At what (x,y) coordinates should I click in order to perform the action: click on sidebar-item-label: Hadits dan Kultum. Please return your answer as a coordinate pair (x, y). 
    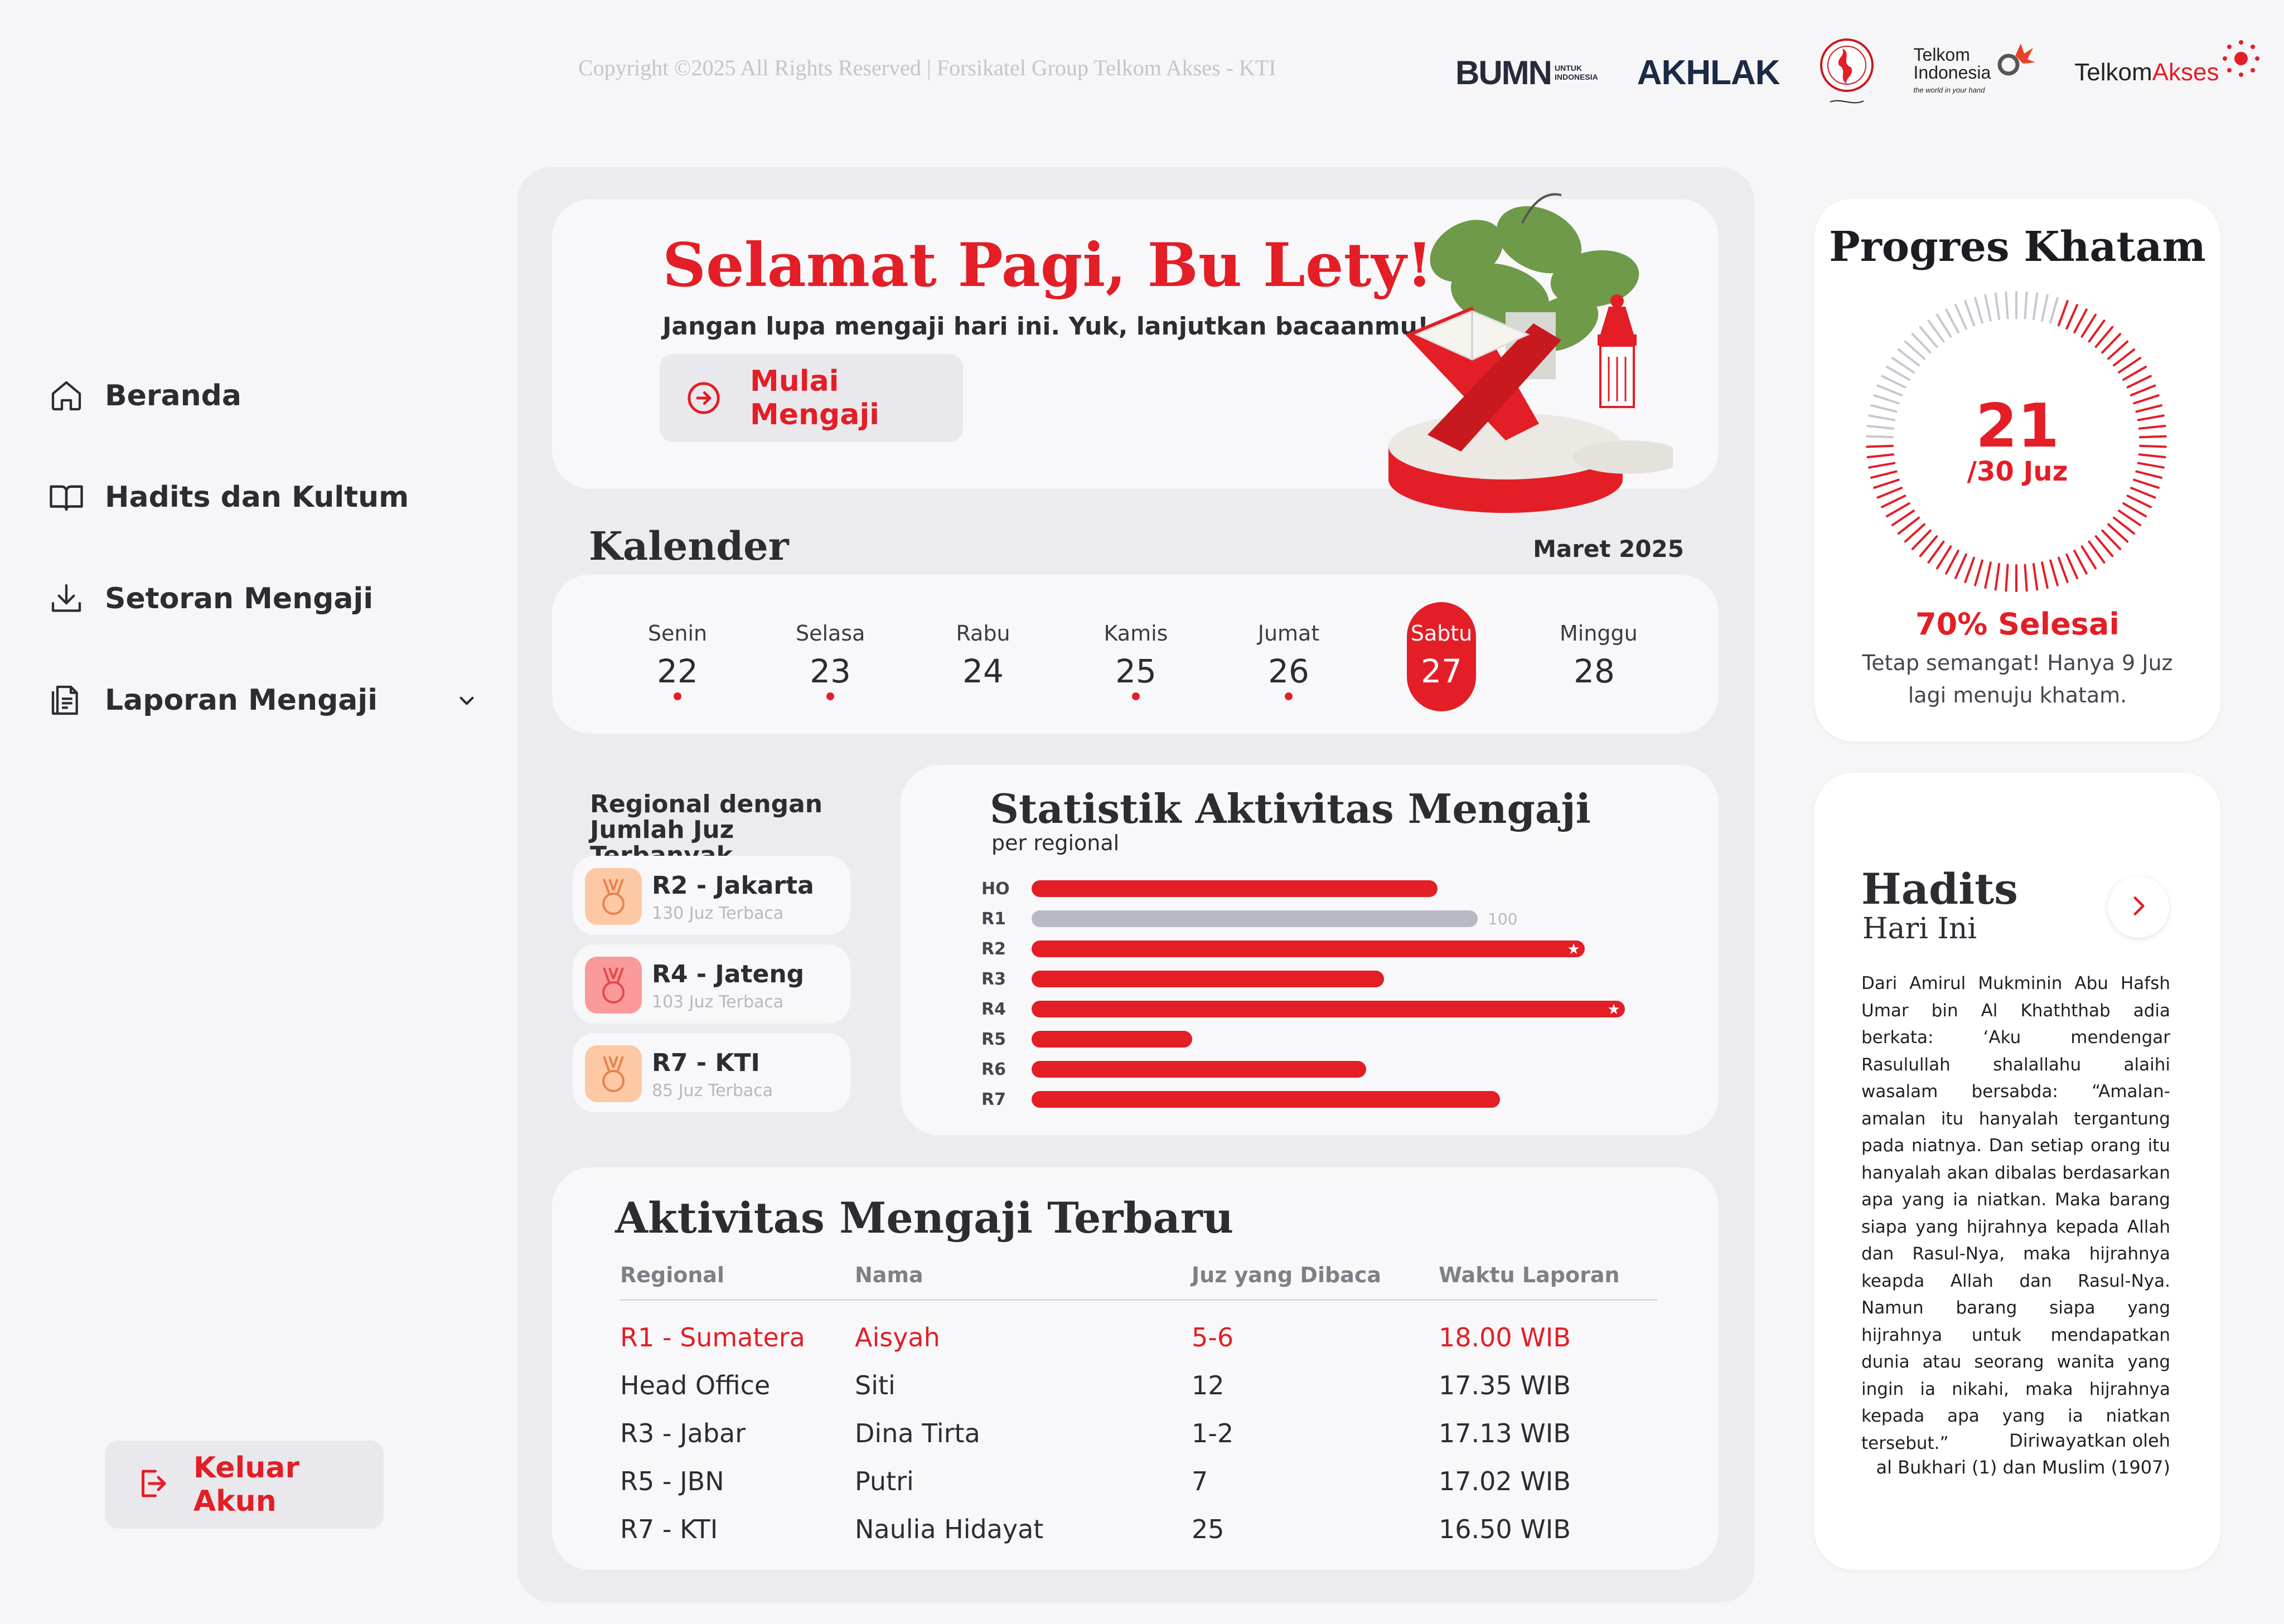
    Looking at the image, I should click on (257, 498).